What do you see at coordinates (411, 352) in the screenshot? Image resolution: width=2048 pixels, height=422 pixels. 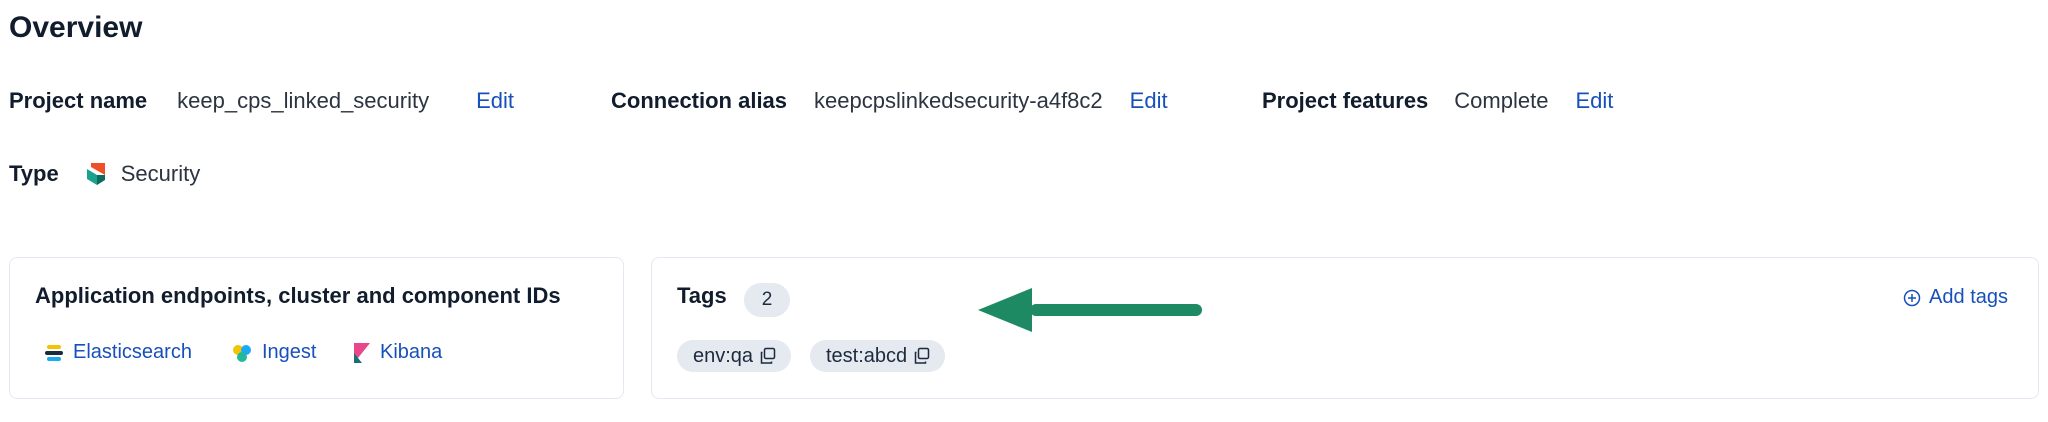 I see `endpoint-kibana-label: Kibana` at bounding box center [411, 352].